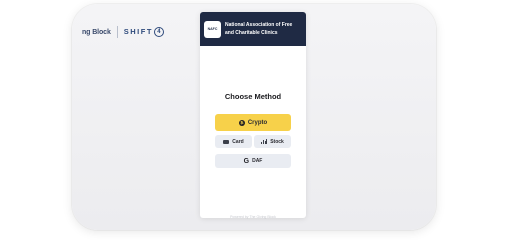 The height and width of the screenshot is (240, 518). I want to click on powered-by-footer: Powered by The Giving Block, so click(253, 217).